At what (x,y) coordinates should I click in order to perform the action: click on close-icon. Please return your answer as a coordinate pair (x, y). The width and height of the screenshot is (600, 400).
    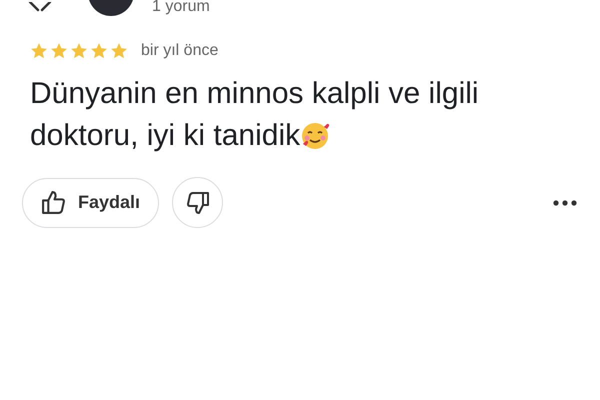
    Looking at the image, I should click on (40, 7).